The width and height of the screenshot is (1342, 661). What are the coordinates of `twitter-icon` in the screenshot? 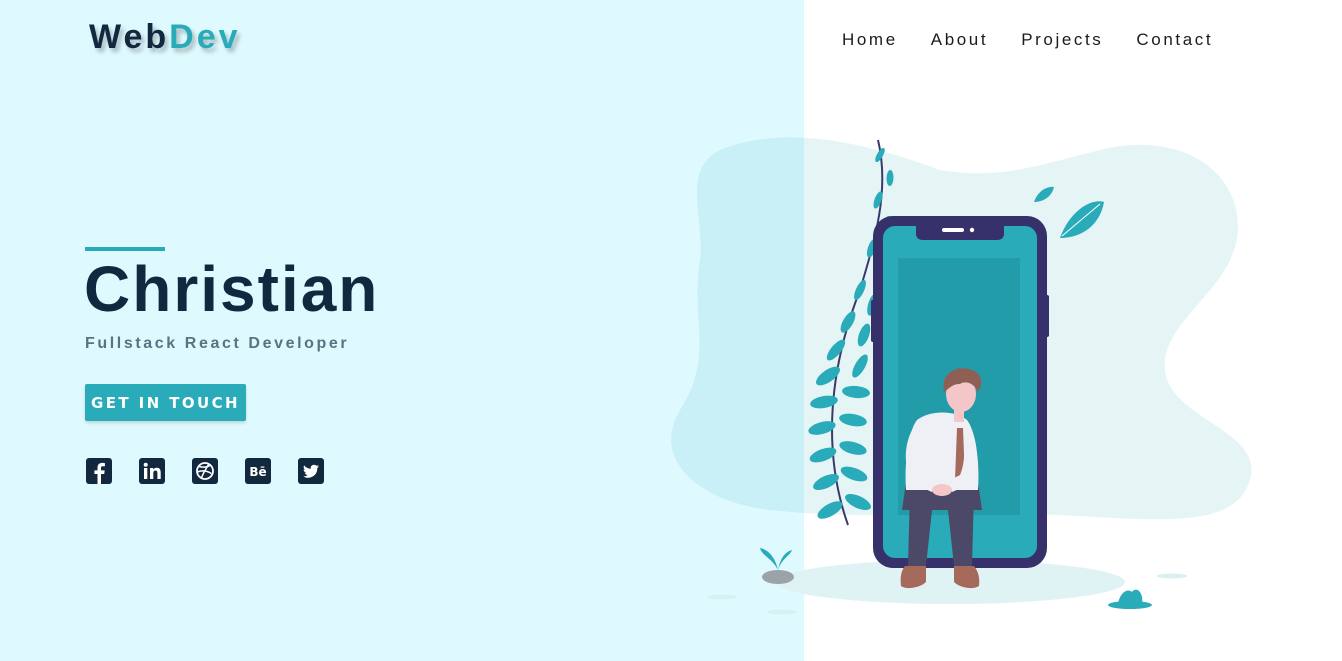 It's located at (311, 471).